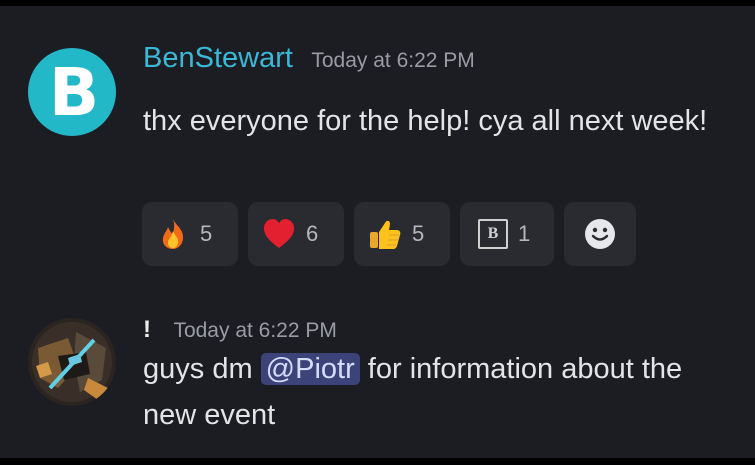 The height and width of the screenshot is (465, 755). Describe the element at coordinates (310, 369) in the screenshot. I see `user-mention: @Piotr` at that location.